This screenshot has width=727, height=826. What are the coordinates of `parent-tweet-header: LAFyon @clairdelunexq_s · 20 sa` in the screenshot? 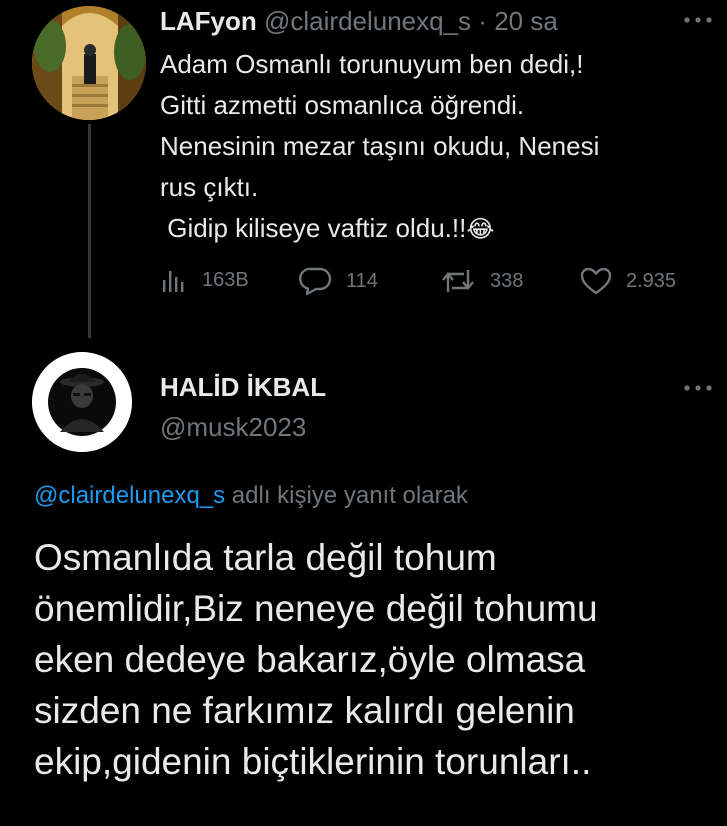 It's located at (359, 21).